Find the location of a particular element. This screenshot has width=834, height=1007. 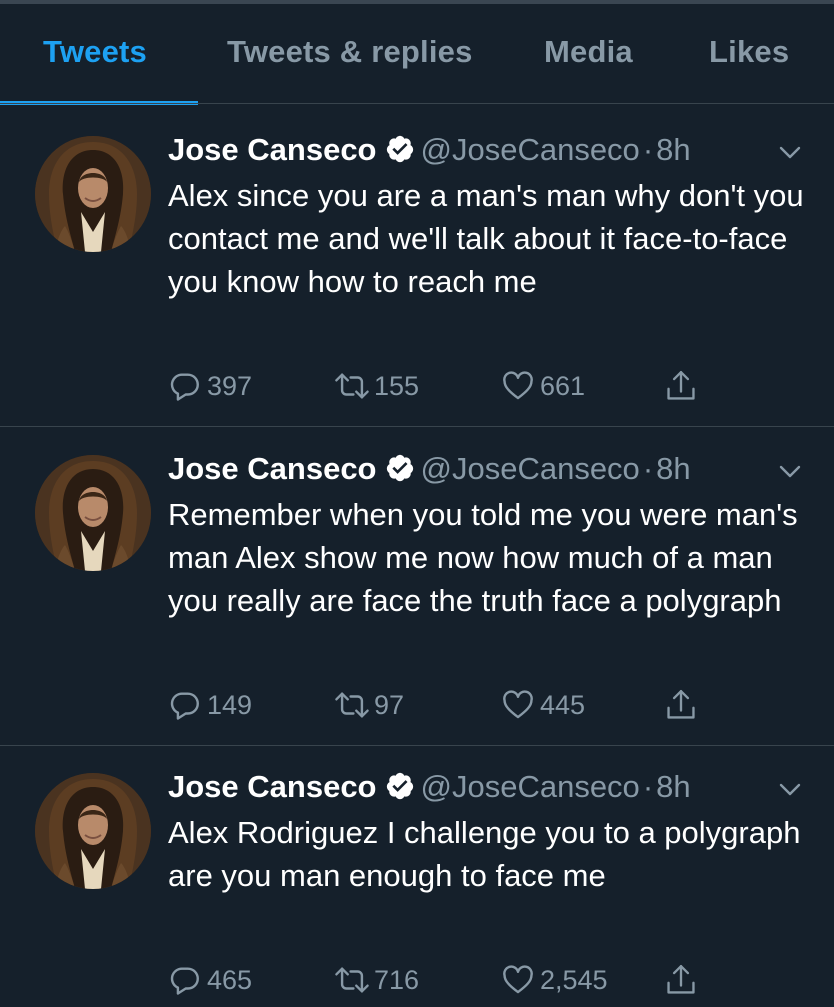

profile-tabs: Tweets Tweets & replies Media Likes is located at coordinates (417, 54).